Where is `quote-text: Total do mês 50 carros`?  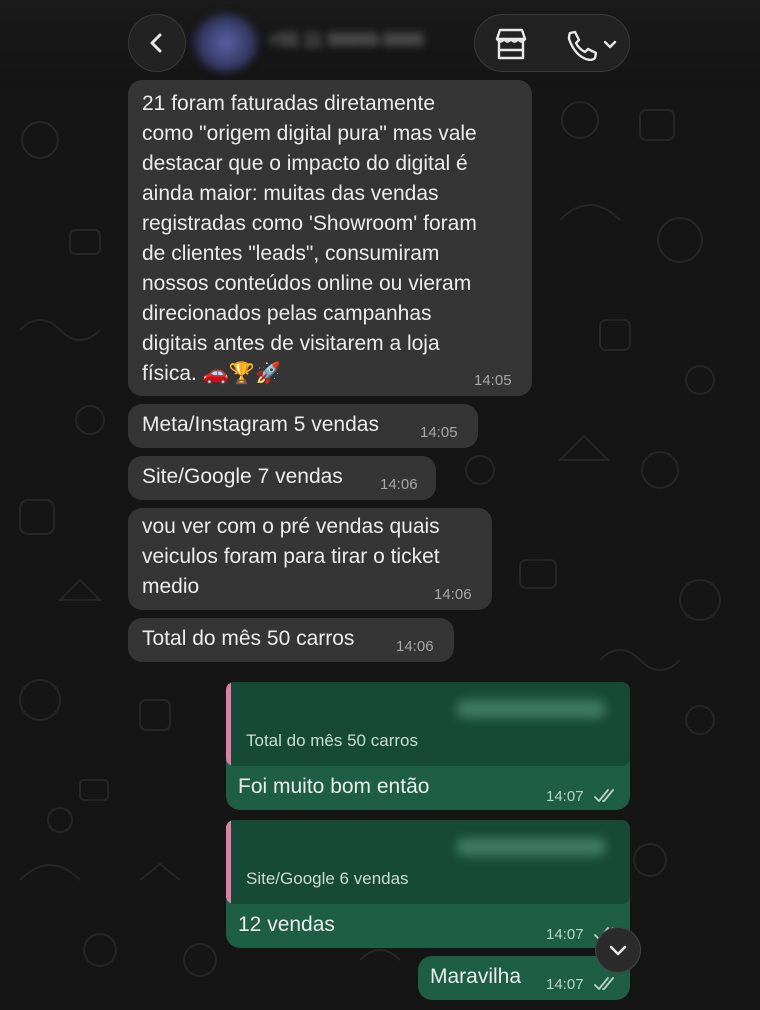 quote-text: Total do mês 50 carros is located at coordinates (332, 740).